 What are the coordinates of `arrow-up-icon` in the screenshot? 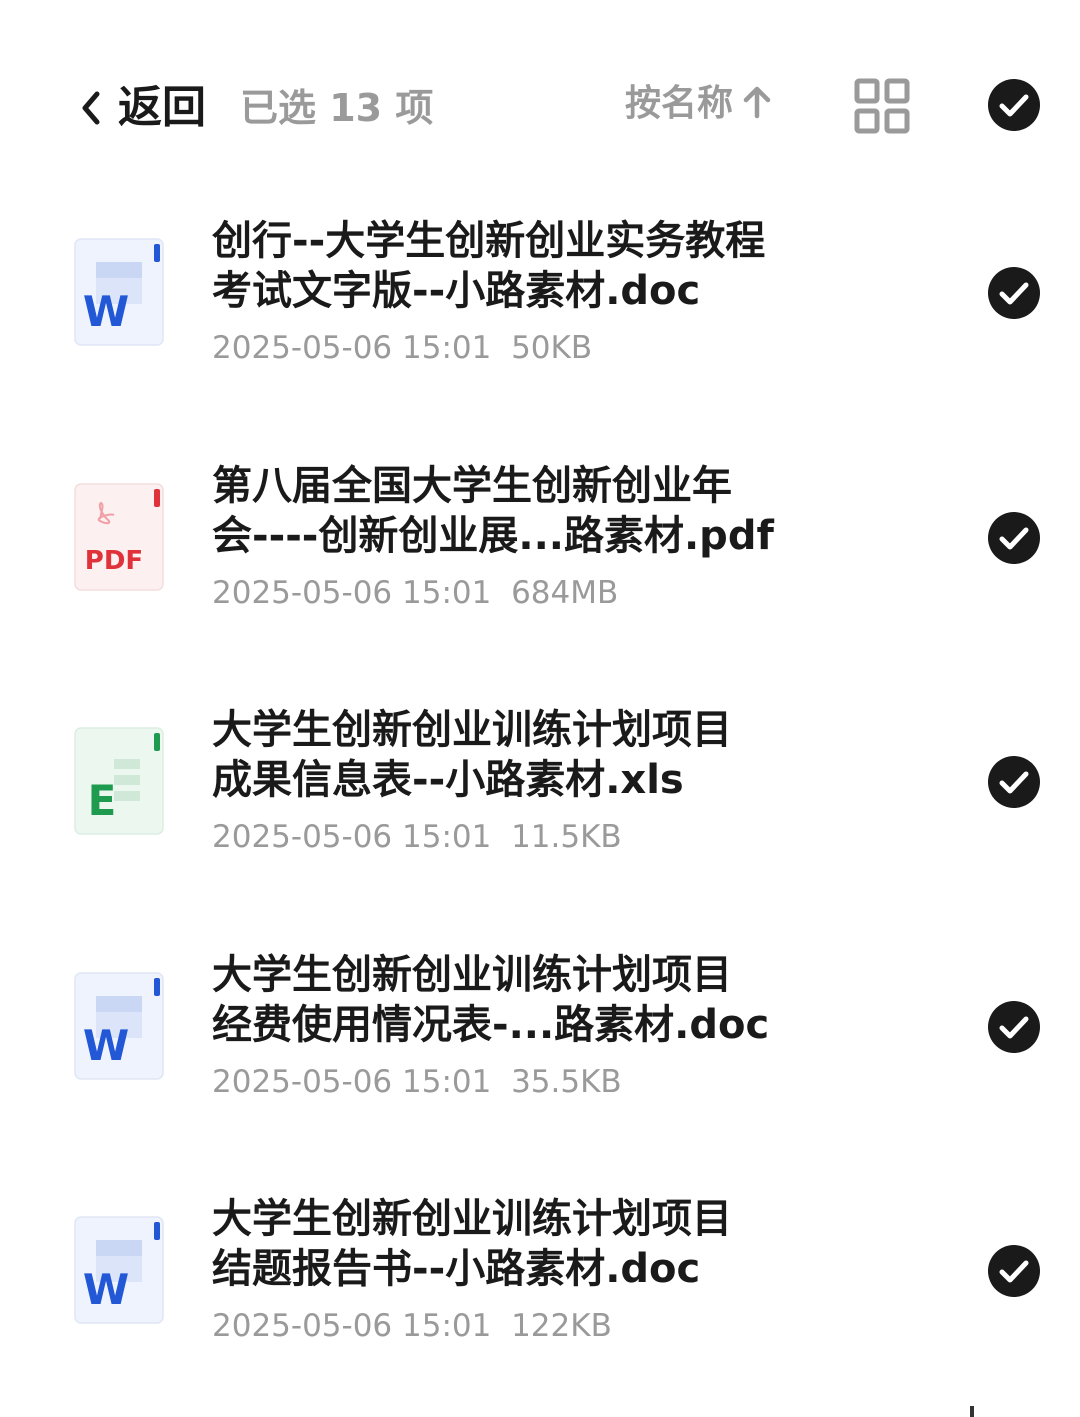 It's located at (757, 104).